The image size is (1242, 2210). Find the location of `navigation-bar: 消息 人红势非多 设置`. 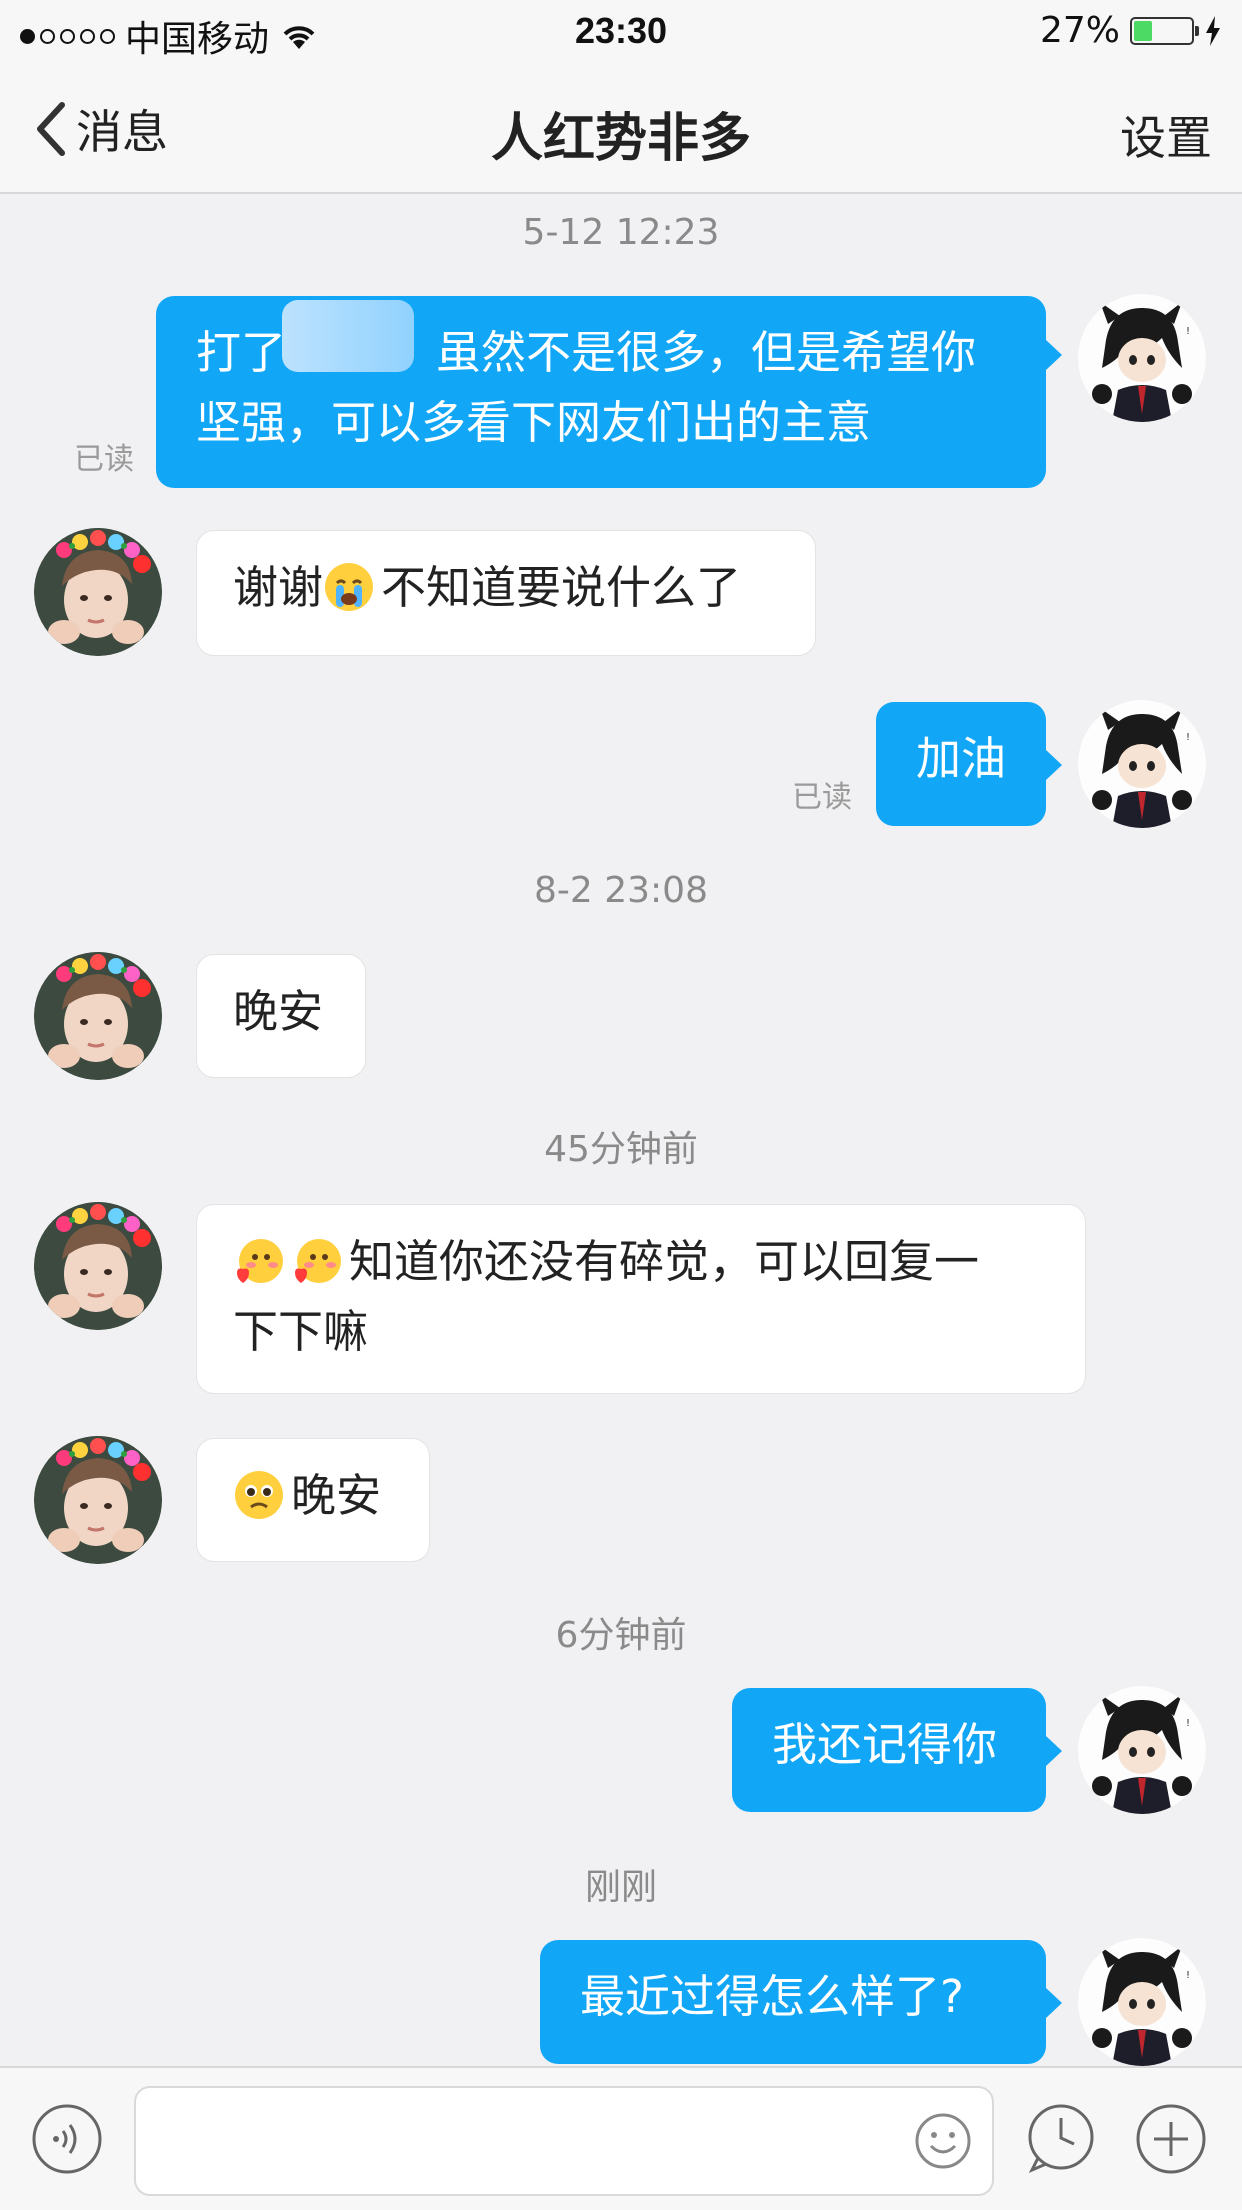

navigation-bar: 消息 人红势非多 设置 is located at coordinates (621, 128).